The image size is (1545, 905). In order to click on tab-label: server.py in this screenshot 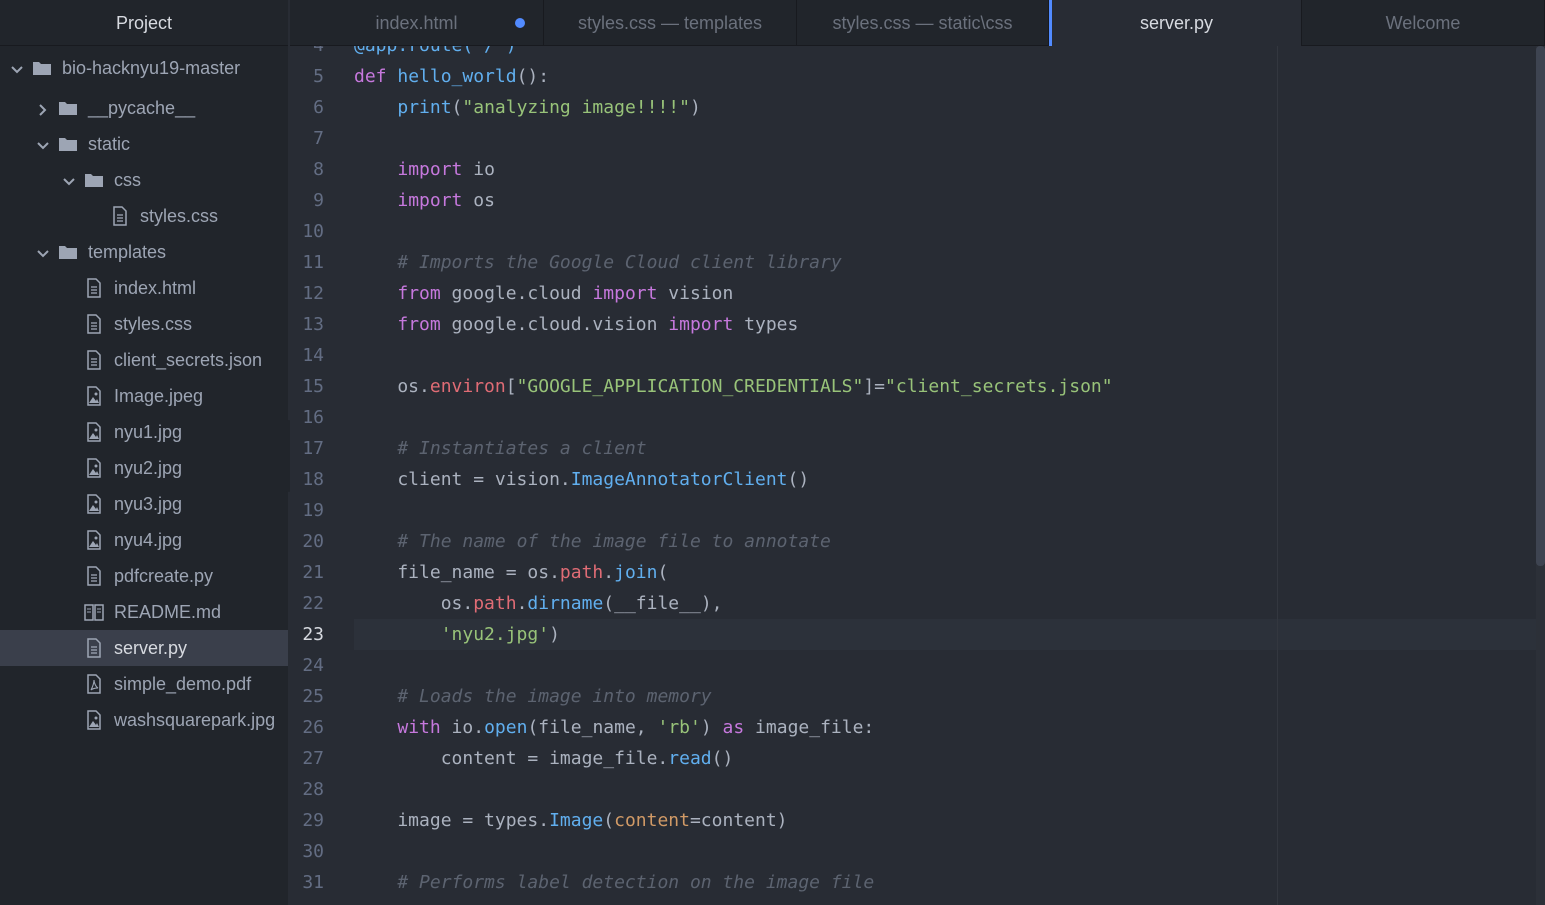, I will do `click(1176, 23)`.